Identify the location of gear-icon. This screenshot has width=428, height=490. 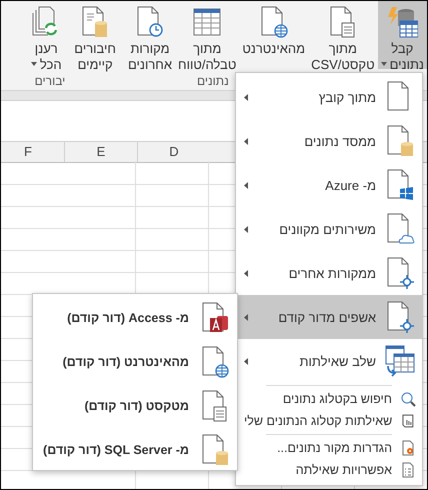
(408, 448).